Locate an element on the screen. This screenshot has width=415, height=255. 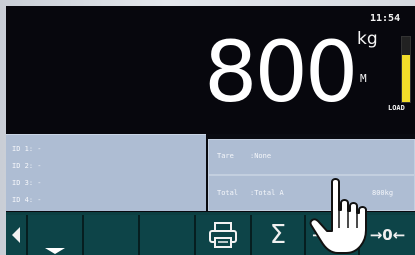
id-row-4: ID 4: - is located at coordinates (27, 200).